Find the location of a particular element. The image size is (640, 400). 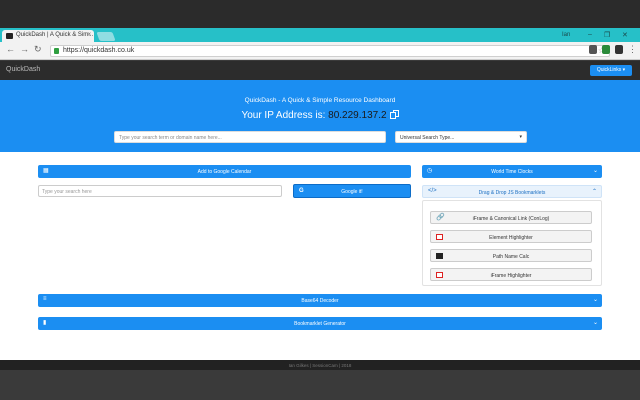

ip-address-line: Your IP Address is: 80.229.137.2 is located at coordinates (320, 115).